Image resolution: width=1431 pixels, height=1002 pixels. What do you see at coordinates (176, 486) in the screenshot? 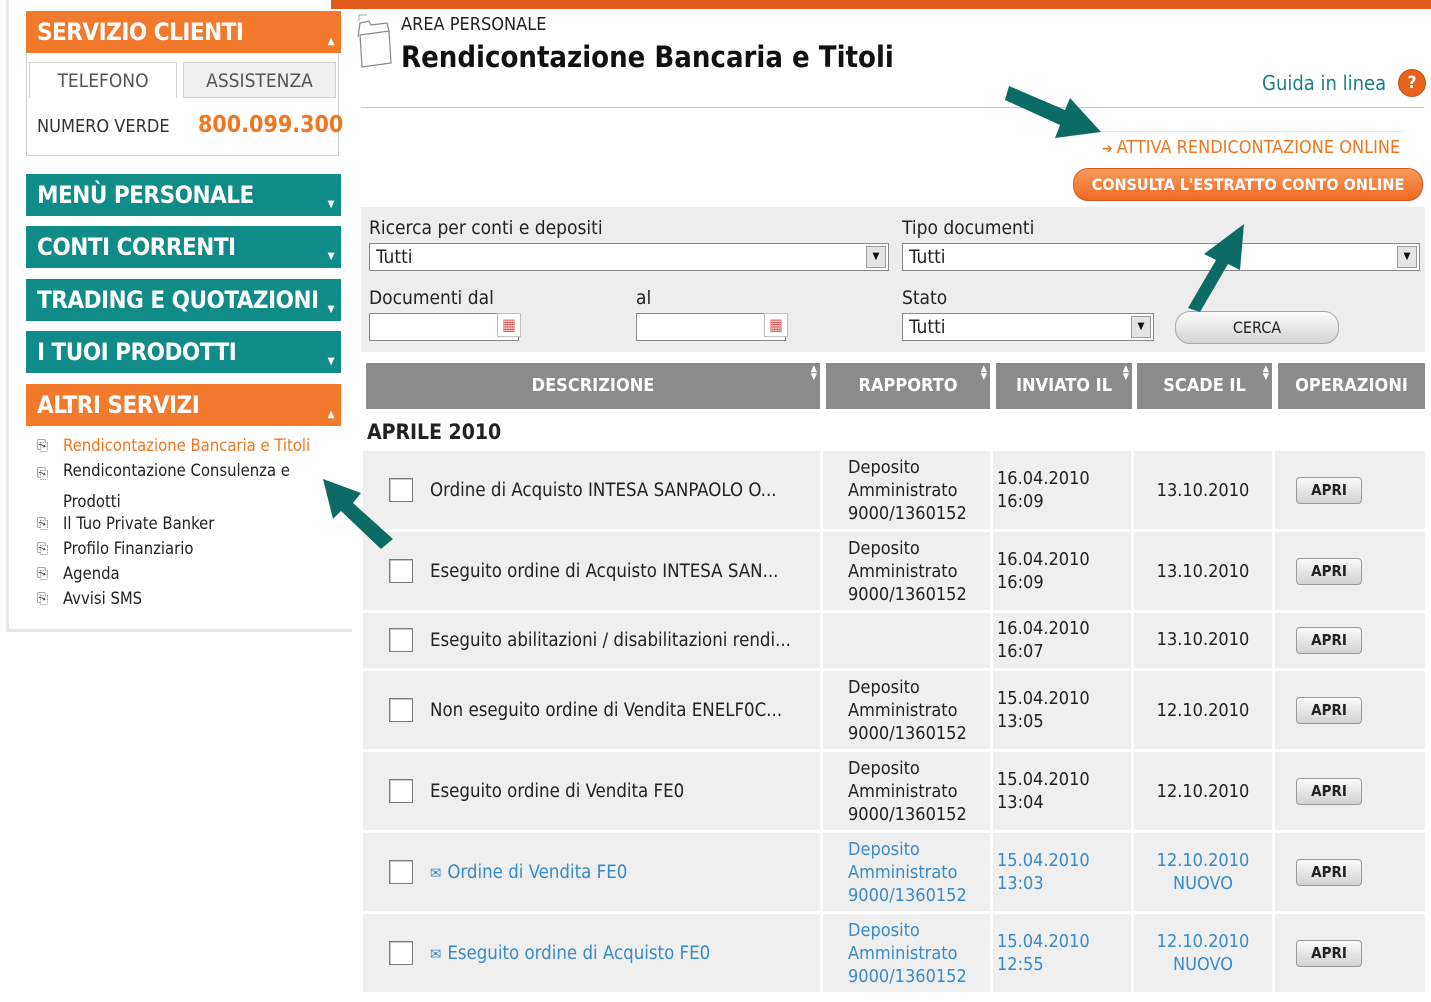
I see `service-label: Rendicontazione Consulenza e Prodotti` at bounding box center [176, 486].